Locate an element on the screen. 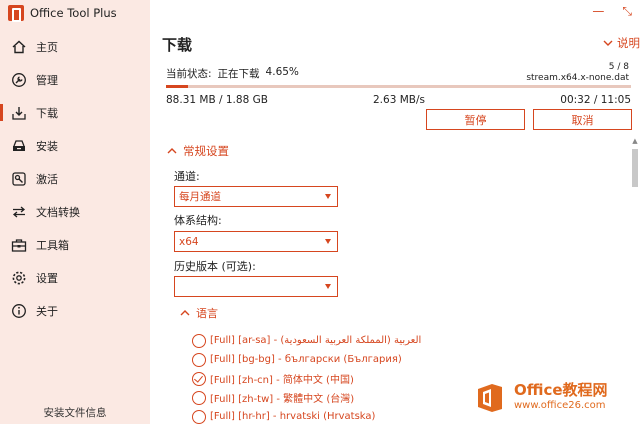 The width and height of the screenshot is (640, 424). language-label: [Full] [hr-hr] - hrvatski (Hrvatska) is located at coordinates (293, 416).